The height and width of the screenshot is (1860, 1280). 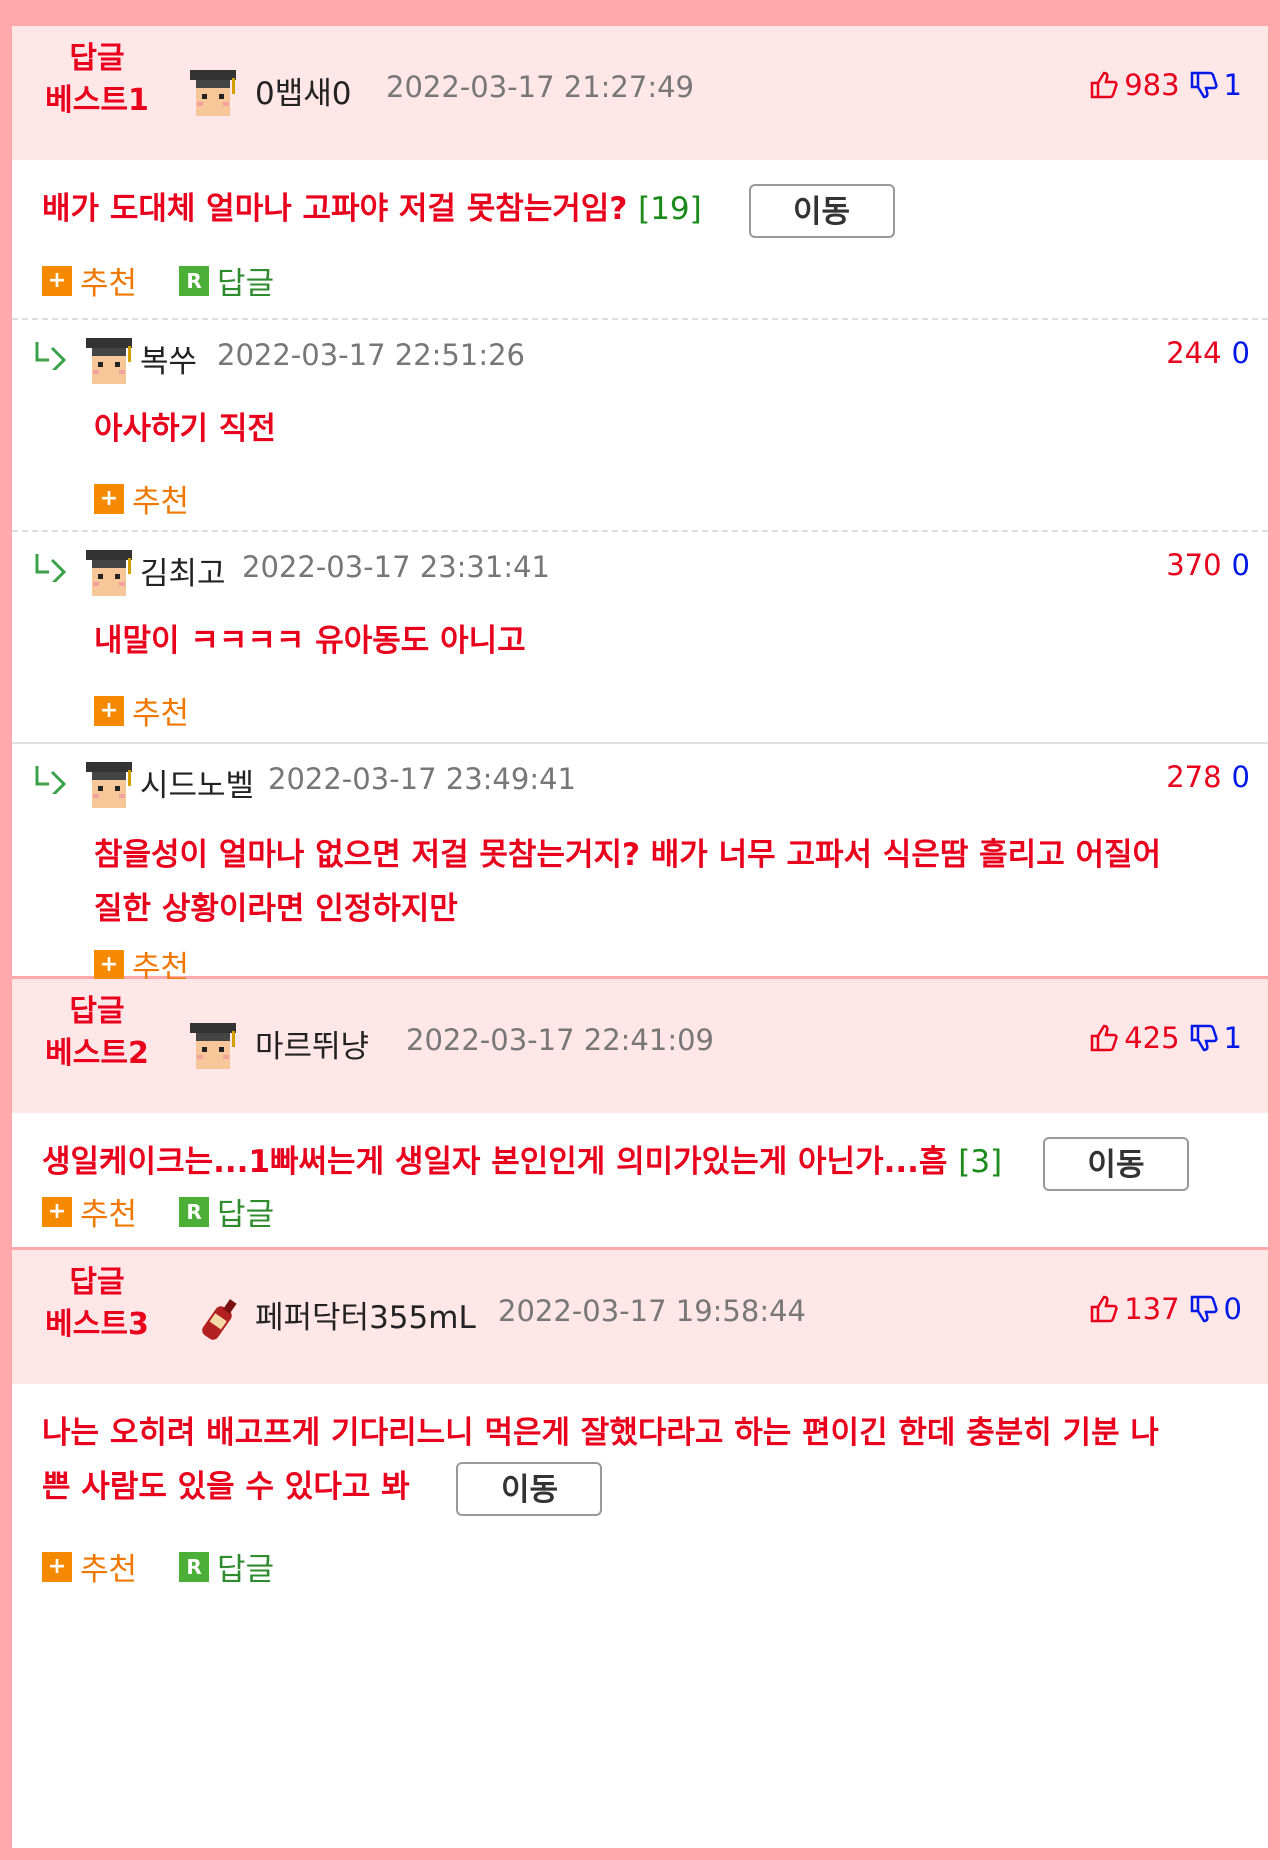 What do you see at coordinates (540, 87) in the screenshot?
I see `comment-date: 2022-03-17 21:27:49` at bounding box center [540, 87].